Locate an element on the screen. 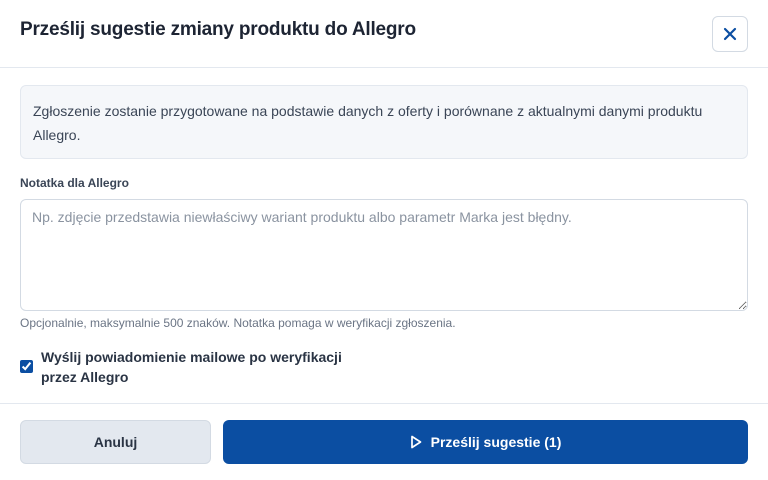 This screenshot has width=768, height=480. submit-button: Prześlij sugestie (1) is located at coordinates (485, 442).